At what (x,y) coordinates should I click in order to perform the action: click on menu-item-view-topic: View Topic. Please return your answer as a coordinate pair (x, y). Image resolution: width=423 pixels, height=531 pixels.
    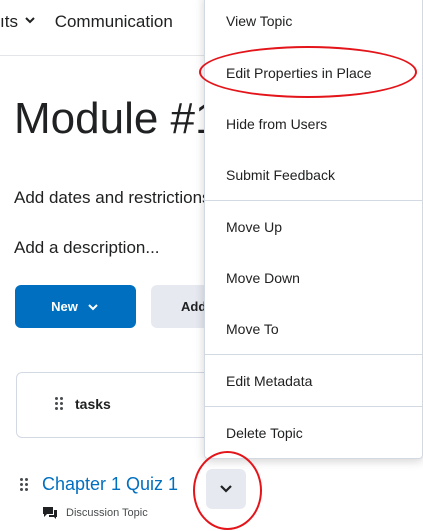
    Looking at the image, I should click on (313, 23).